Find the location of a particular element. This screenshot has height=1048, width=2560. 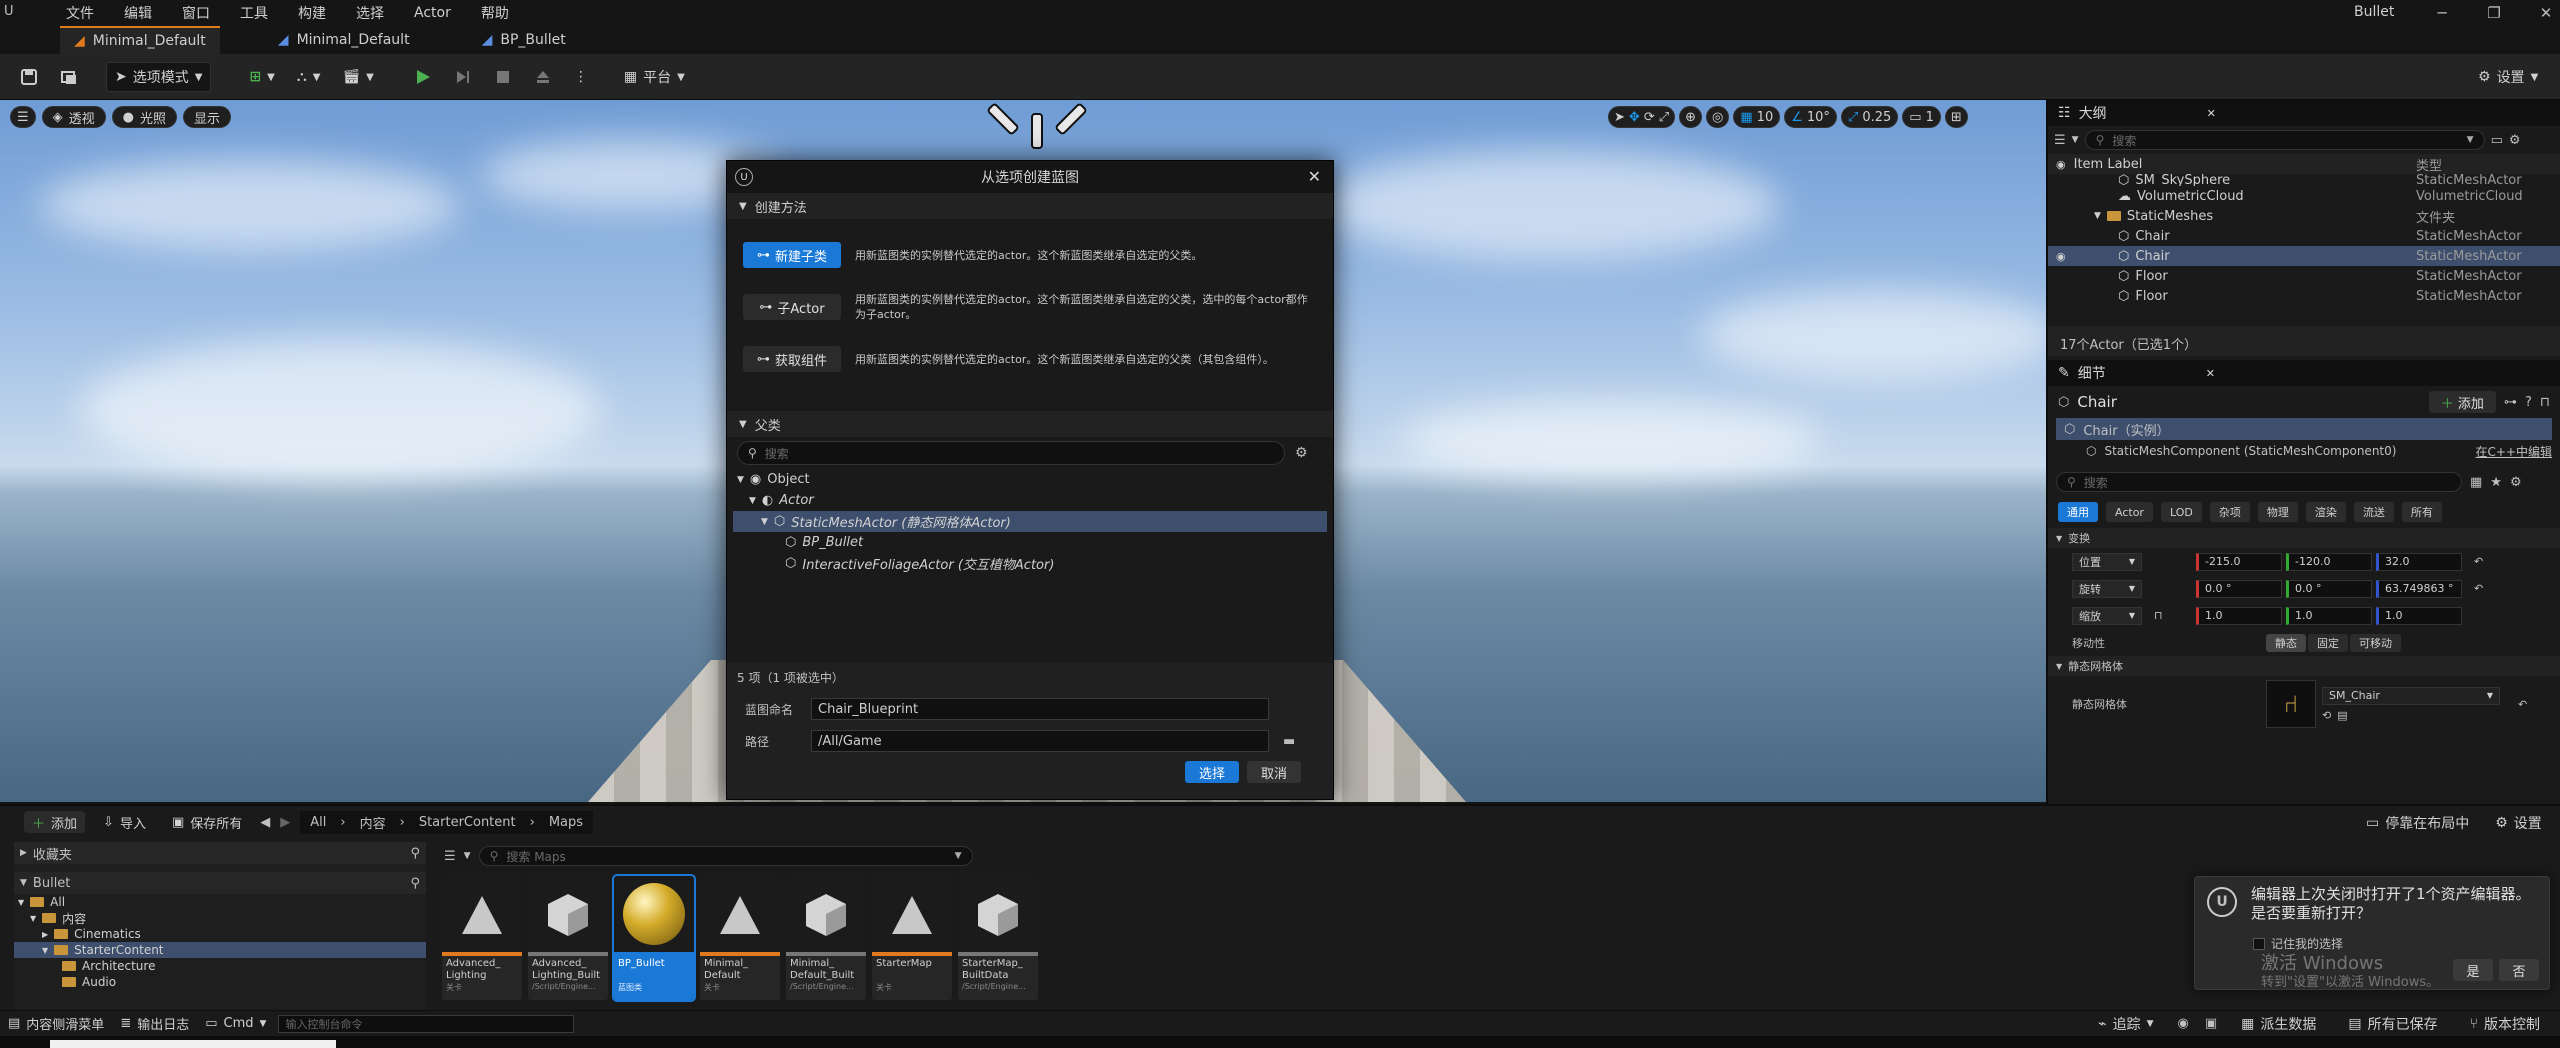

cmd-dropdown: ▭ Cmd ▼ is located at coordinates (235, 1024).